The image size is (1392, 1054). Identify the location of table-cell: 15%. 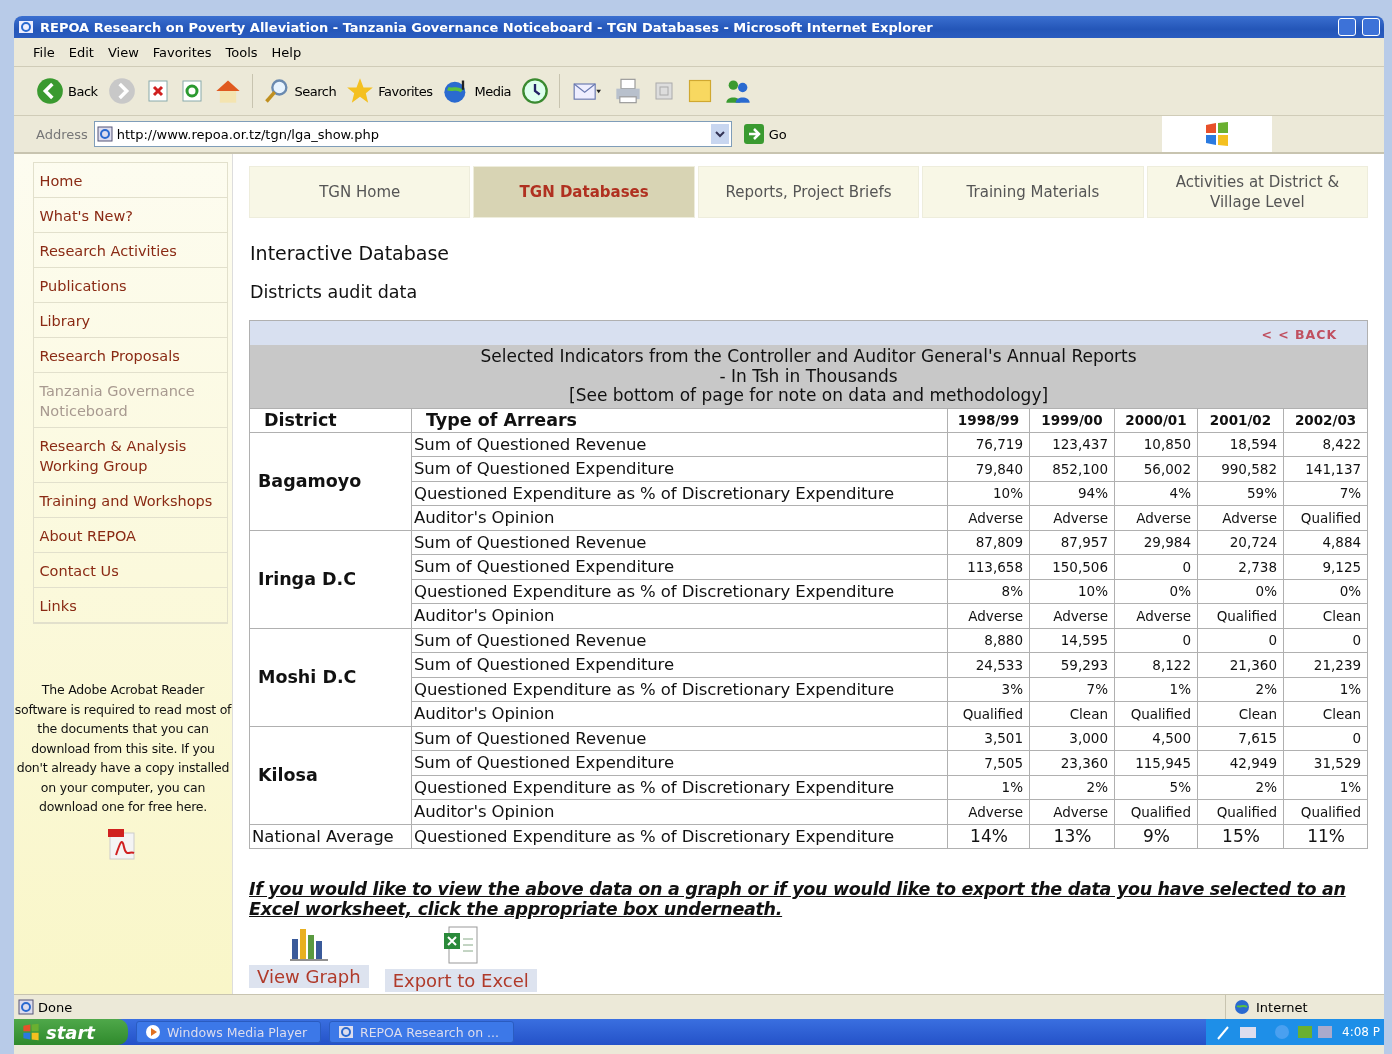
(1240, 836).